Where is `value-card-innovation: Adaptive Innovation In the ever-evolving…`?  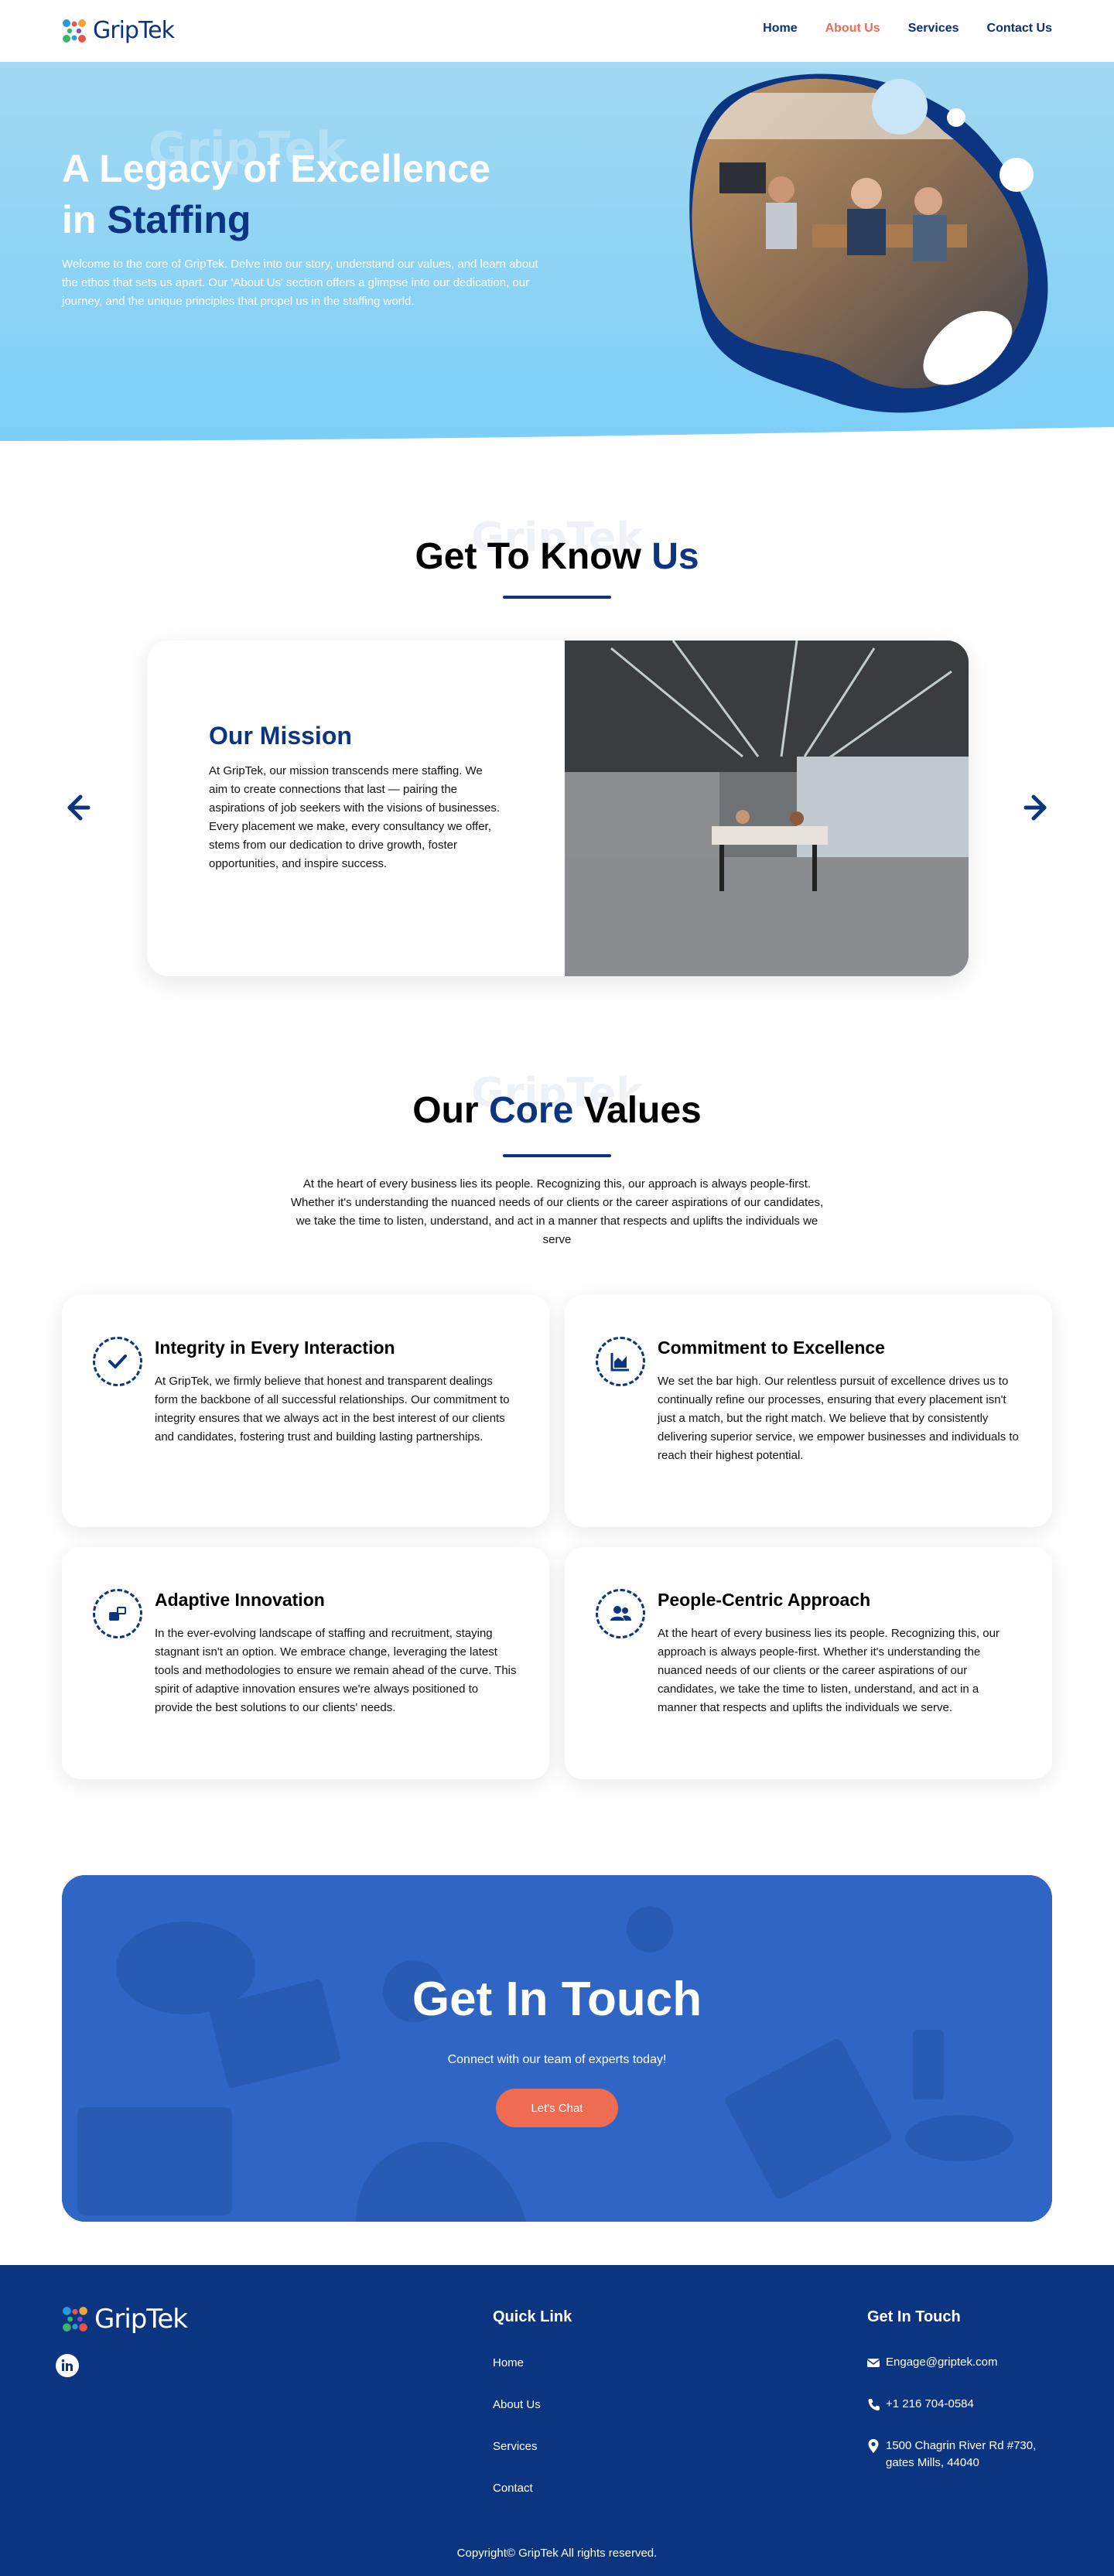
value-card-innovation: Adaptive Innovation In the ever-evolving… is located at coordinates (305, 1663).